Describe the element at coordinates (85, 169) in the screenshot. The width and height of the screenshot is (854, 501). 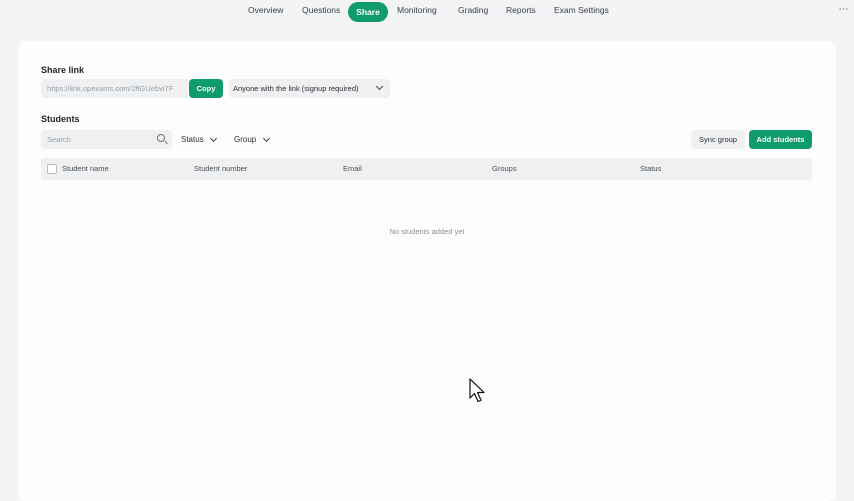
I see `column-student-name: Student name` at that location.